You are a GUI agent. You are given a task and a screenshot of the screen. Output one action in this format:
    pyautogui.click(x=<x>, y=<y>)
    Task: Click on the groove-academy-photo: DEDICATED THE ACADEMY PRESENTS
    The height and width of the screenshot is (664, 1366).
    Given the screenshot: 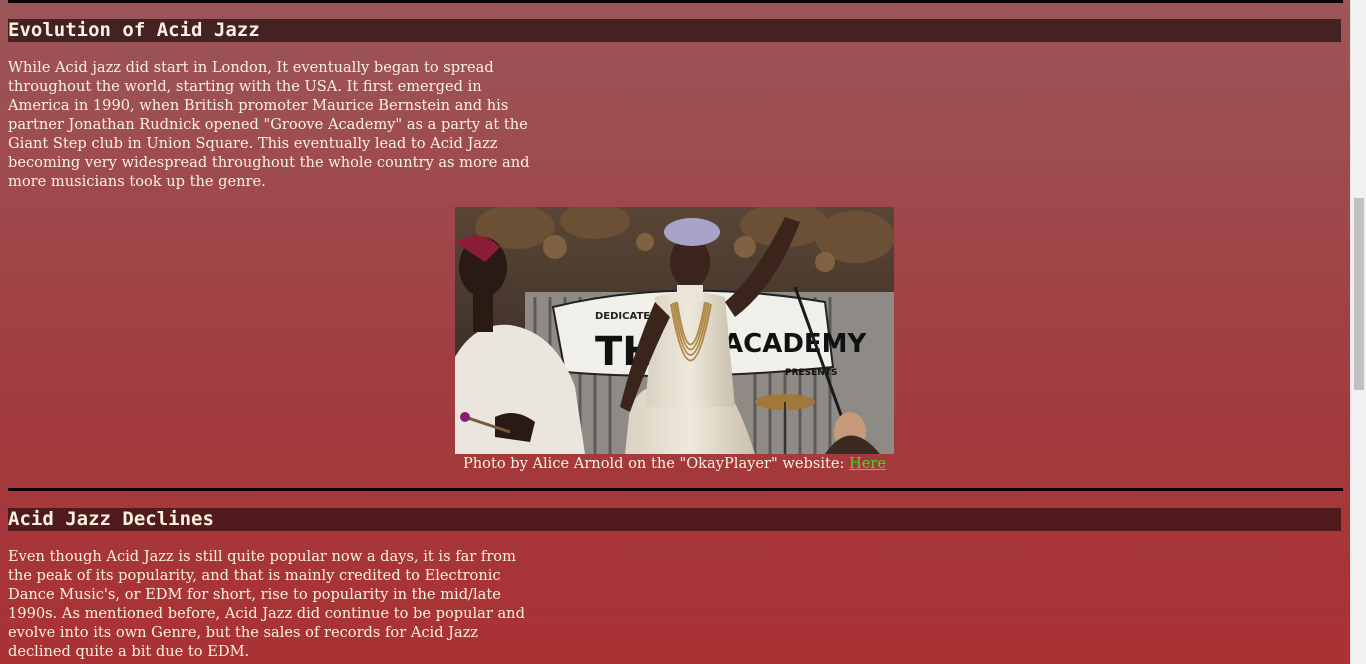 What is the action you would take?
    pyautogui.click(x=674, y=330)
    